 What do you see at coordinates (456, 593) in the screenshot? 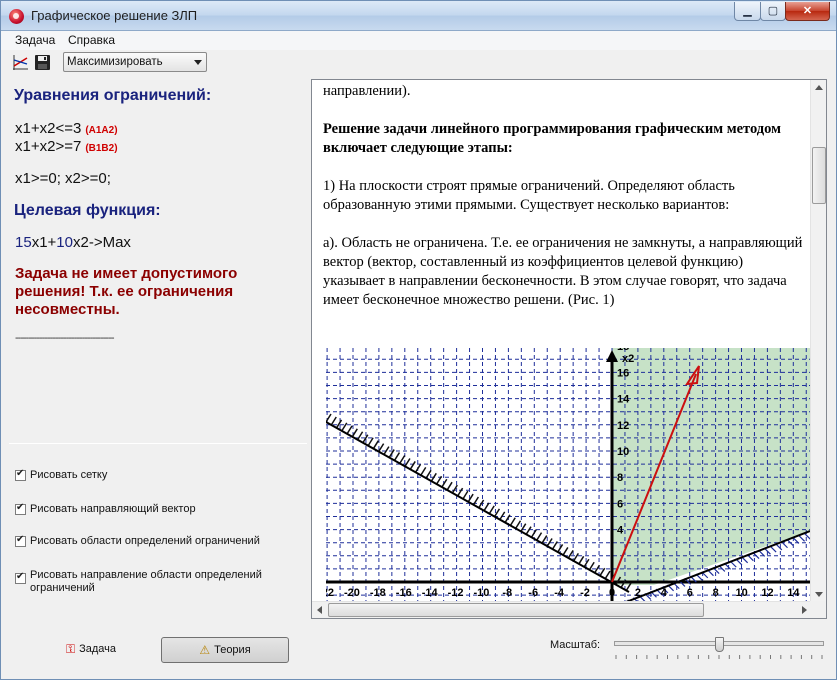
I see `x-tick-label: -12` at bounding box center [456, 593].